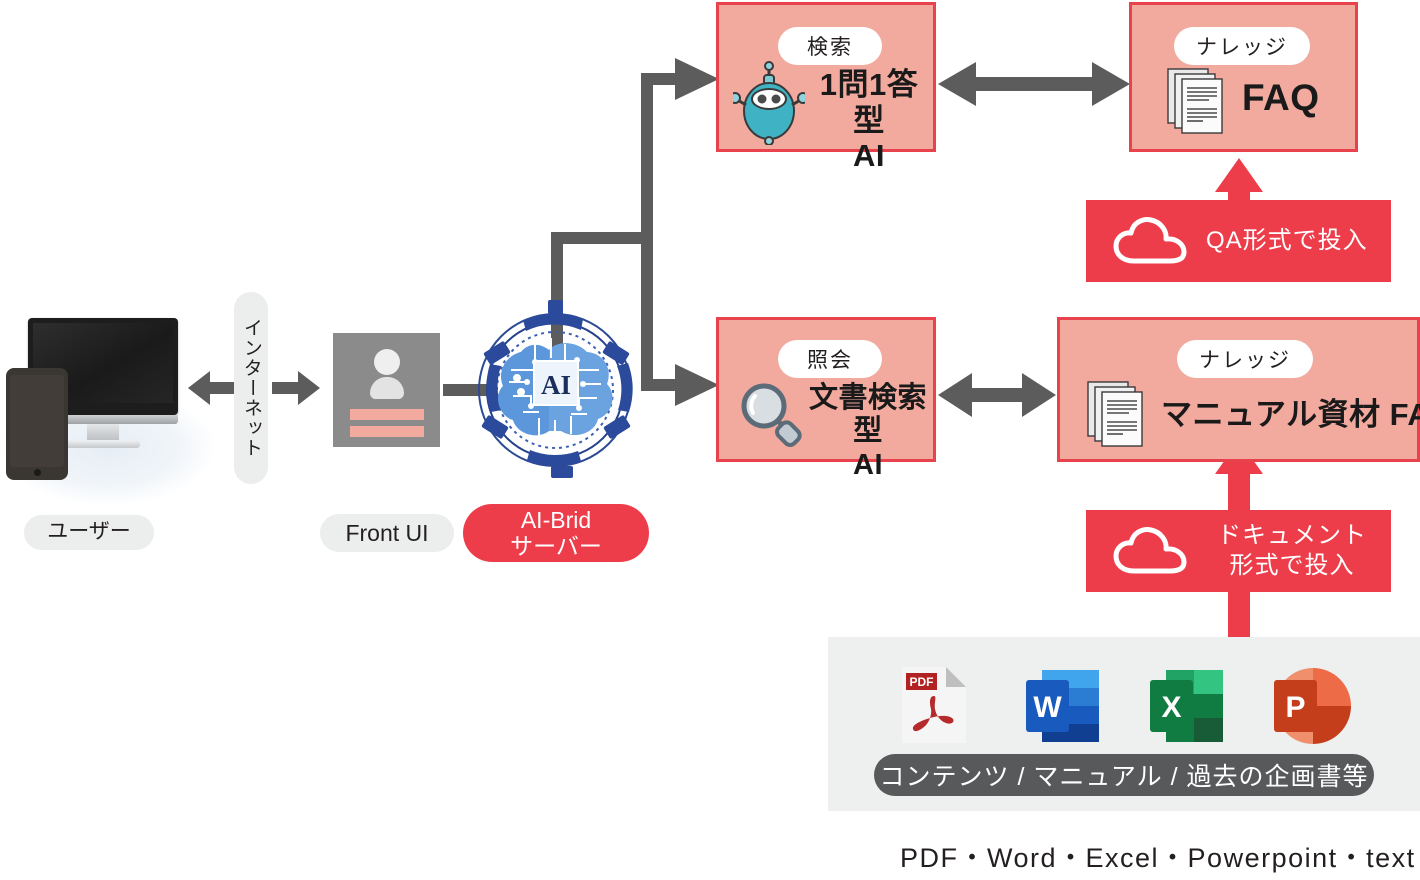 The width and height of the screenshot is (1420, 880). I want to click on arrow-qa-ai-faq, so click(1034, 84).